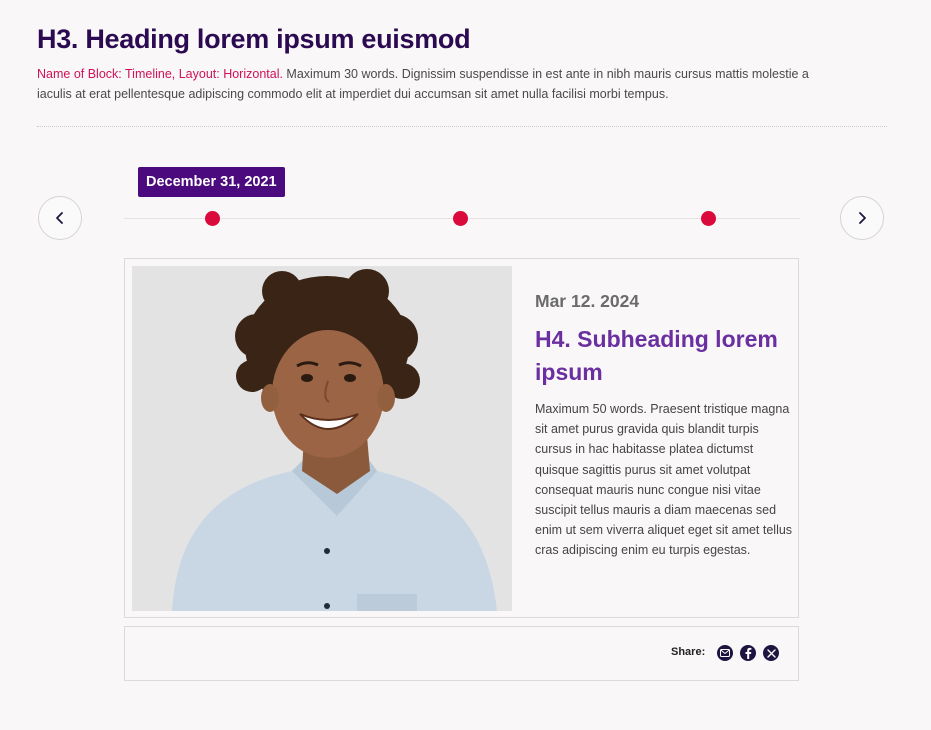 Image resolution: width=931 pixels, height=730 pixels. What do you see at coordinates (688, 652) in the screenshot?
I see `share-label: Share:` at bounding box center [688, 652].